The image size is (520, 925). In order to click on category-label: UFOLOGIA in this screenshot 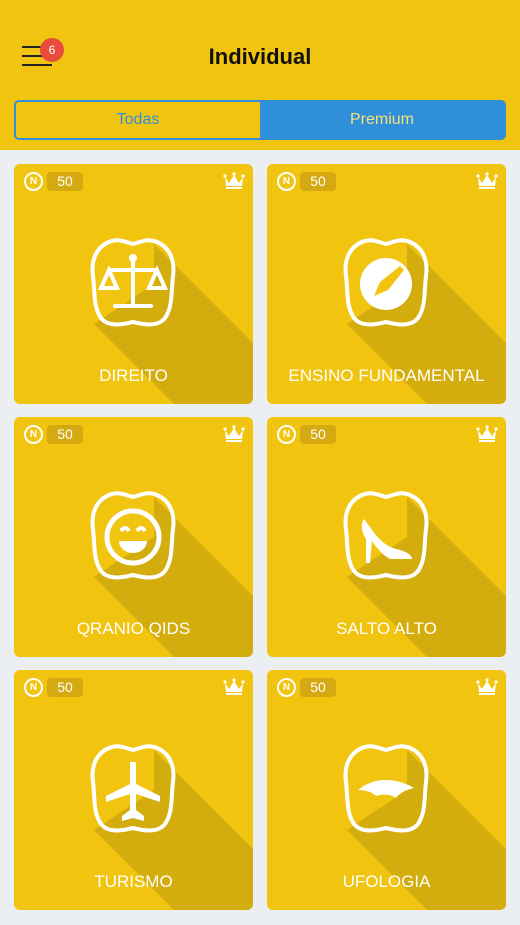, I will do `click(386, 881)`.